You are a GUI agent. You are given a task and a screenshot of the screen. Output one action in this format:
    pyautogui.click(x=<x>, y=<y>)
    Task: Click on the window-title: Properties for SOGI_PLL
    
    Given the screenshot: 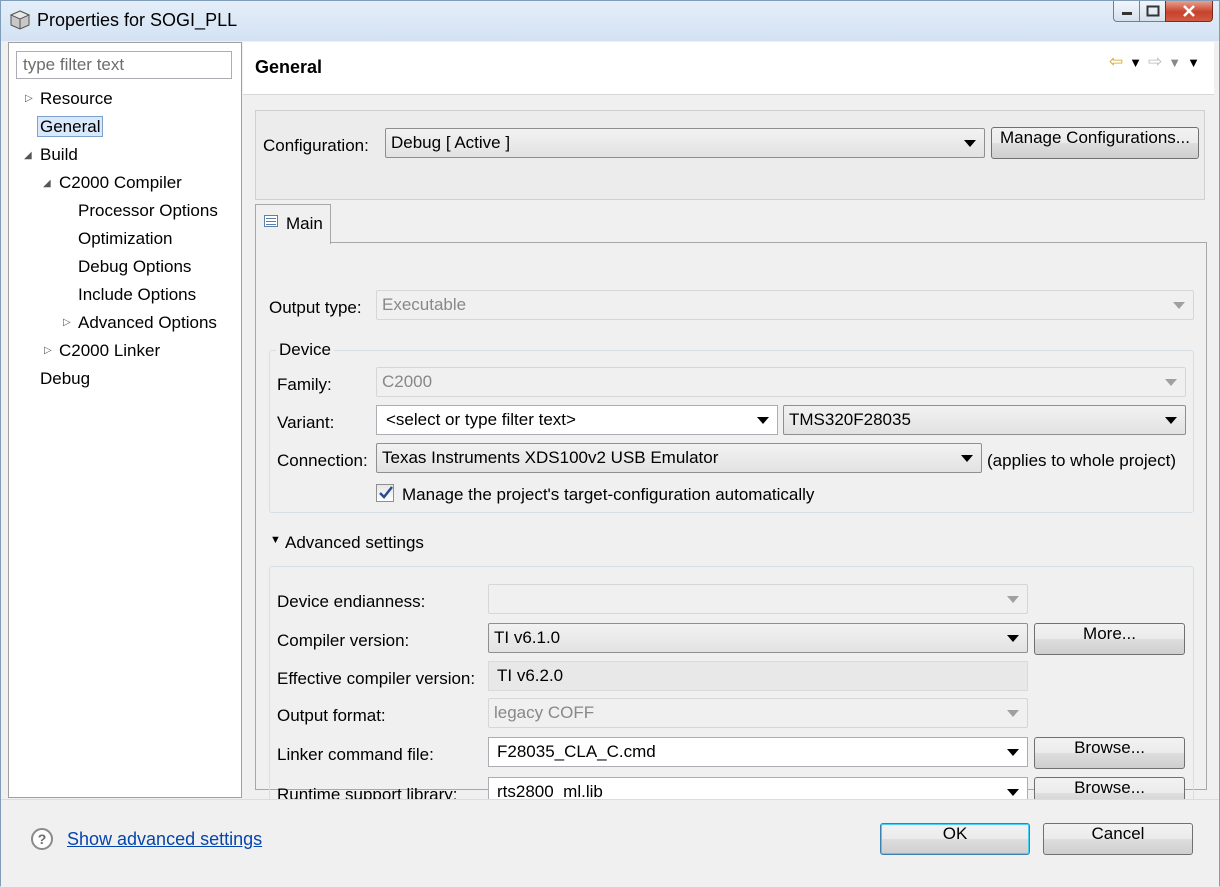 What is the action you would take?
    pyautogui.click(x=137, y=20)
    